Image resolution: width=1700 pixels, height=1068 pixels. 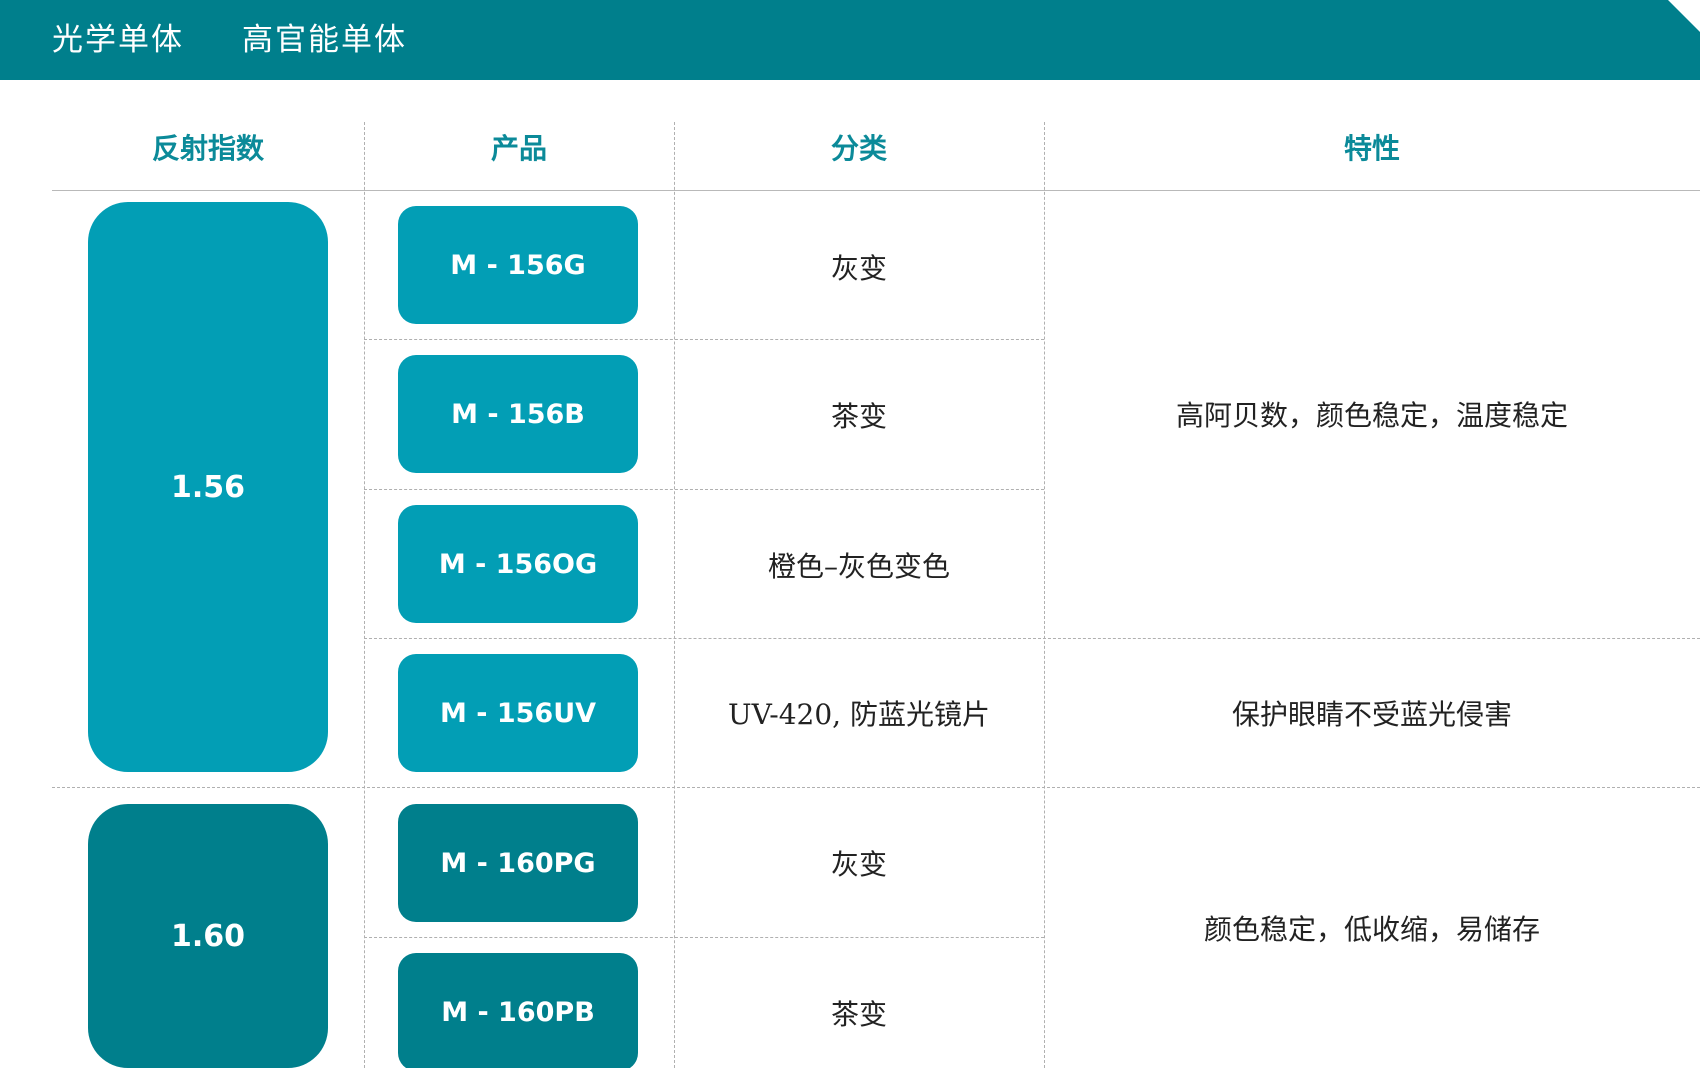 What do you see at coordinates (1371, 415) in the screenshot?
I see `features-cell: 高阿贝数，颜色稳定，温度稳定` at bounding box center [1371, 415].